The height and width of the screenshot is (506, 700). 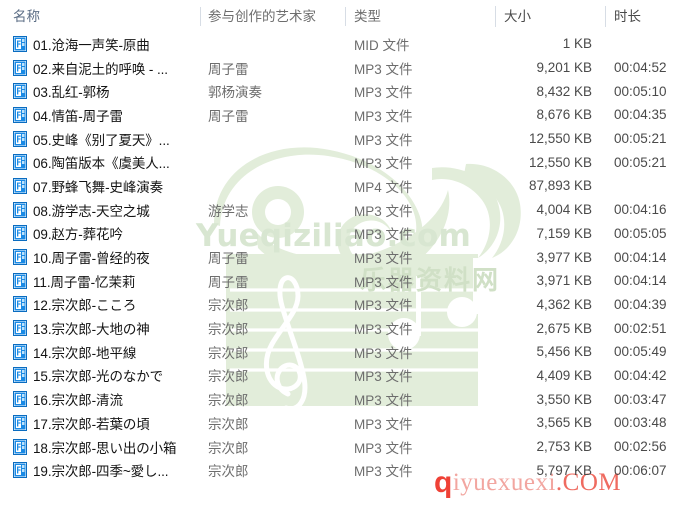 What do you see at coordinates (640, 210) in the screenshot?
I see `cell-duration: 00:04:16` at bounding box center [640, 210].